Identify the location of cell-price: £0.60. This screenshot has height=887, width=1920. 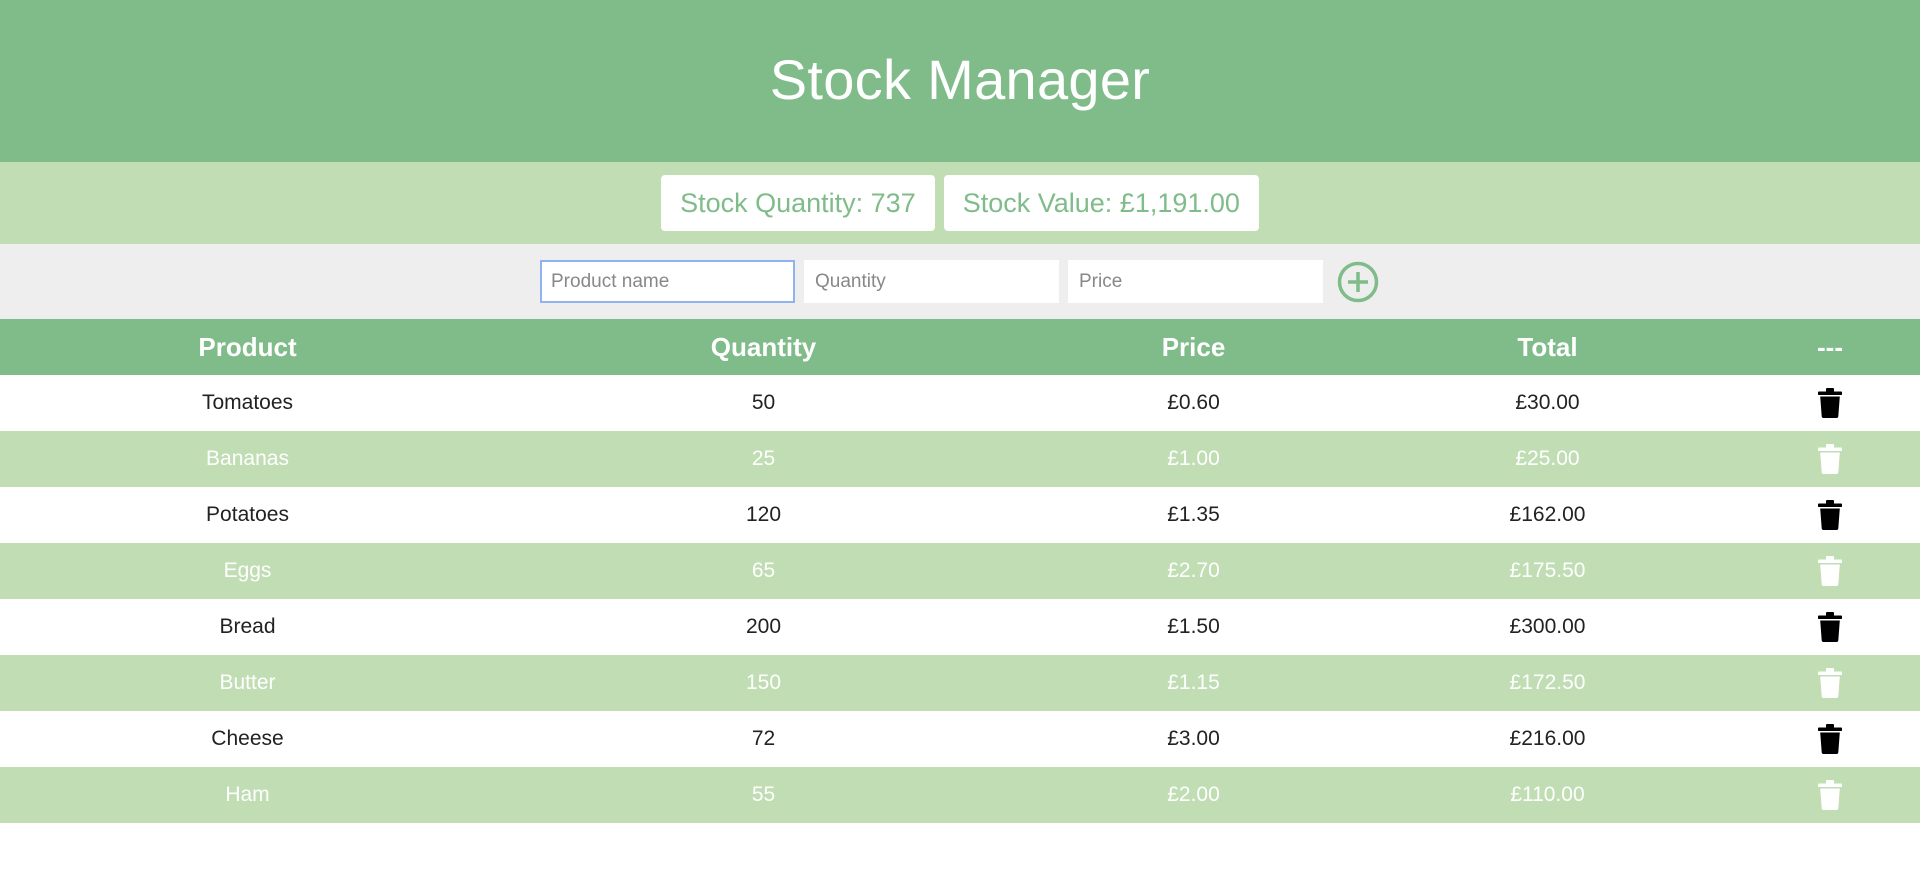
(1193, 402).